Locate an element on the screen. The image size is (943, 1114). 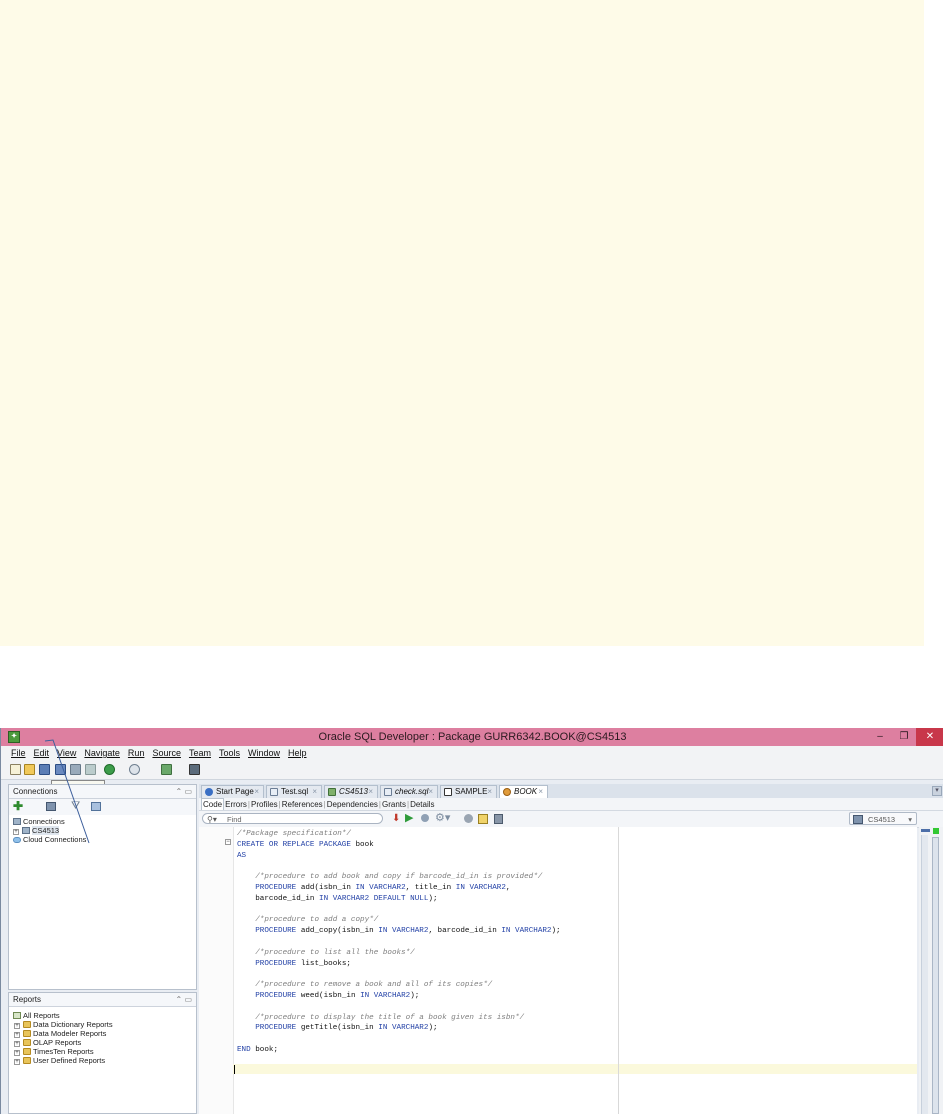
restore-button: ❐ is located at coordinates (904, 737).